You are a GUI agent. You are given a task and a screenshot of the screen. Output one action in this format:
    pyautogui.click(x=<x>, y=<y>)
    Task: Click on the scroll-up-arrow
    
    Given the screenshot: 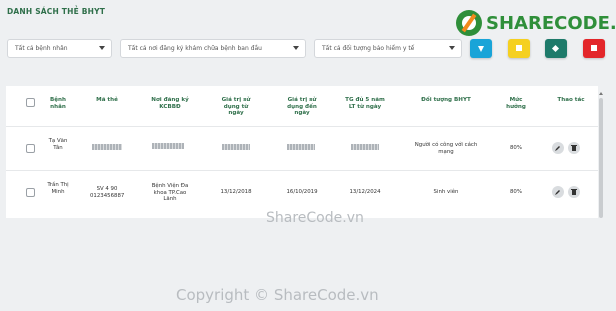 What is the action you would take?
    pyautogui.click(x=601, y=93)
    